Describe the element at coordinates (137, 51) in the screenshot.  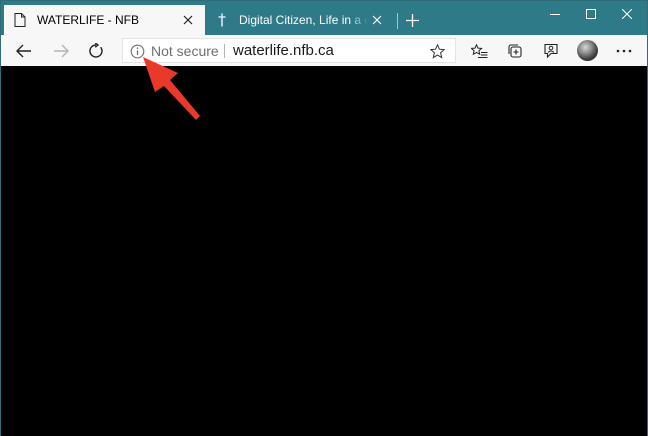
I see `info-icon` at that location.